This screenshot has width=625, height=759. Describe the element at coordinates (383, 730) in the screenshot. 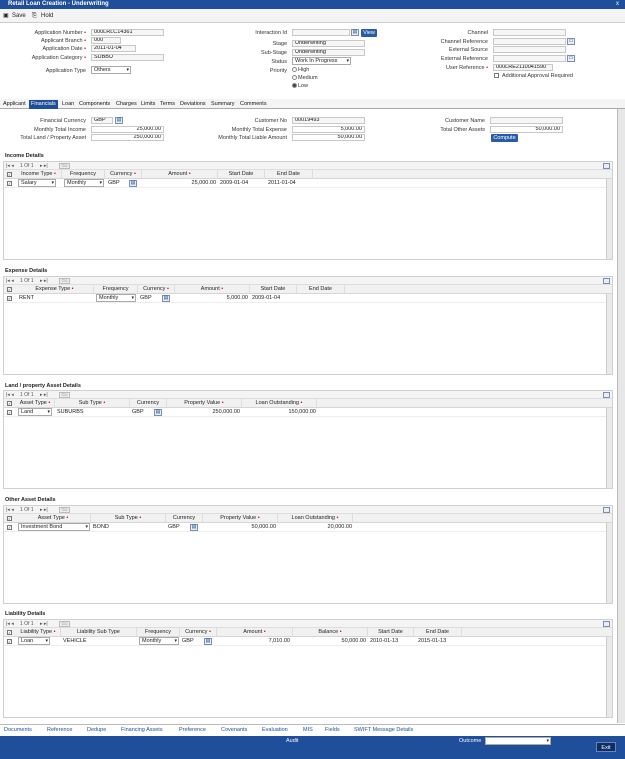

I see `footer-link-swift: SWIFT Message Details` at that location.